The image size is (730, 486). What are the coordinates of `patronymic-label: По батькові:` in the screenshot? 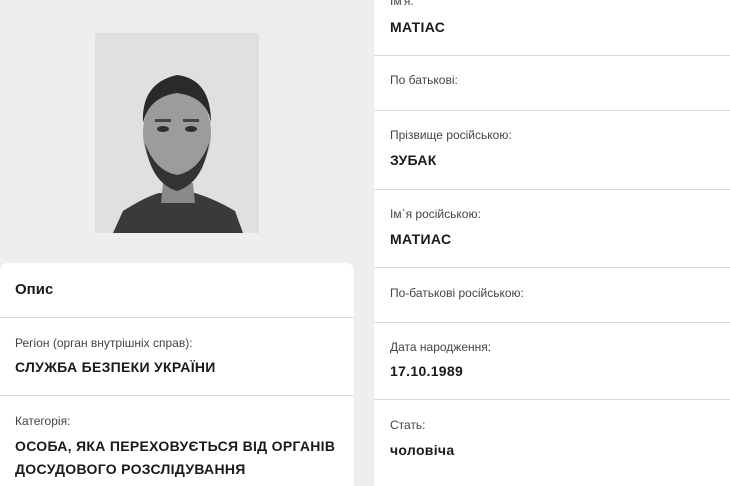 It's located at (424, 80).